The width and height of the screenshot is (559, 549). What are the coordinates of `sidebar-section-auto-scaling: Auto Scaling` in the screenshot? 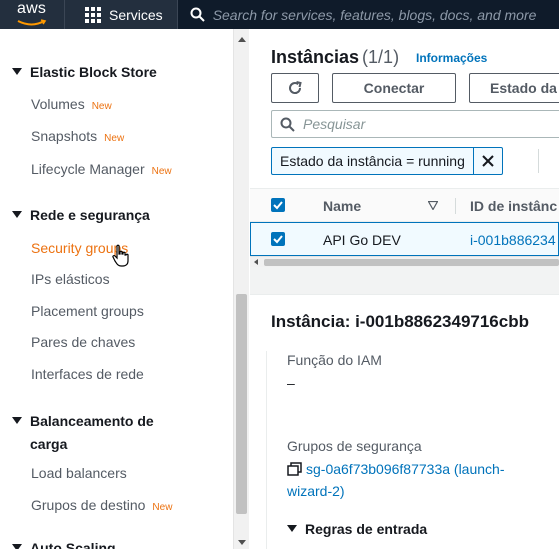 It's located at (64, 544).